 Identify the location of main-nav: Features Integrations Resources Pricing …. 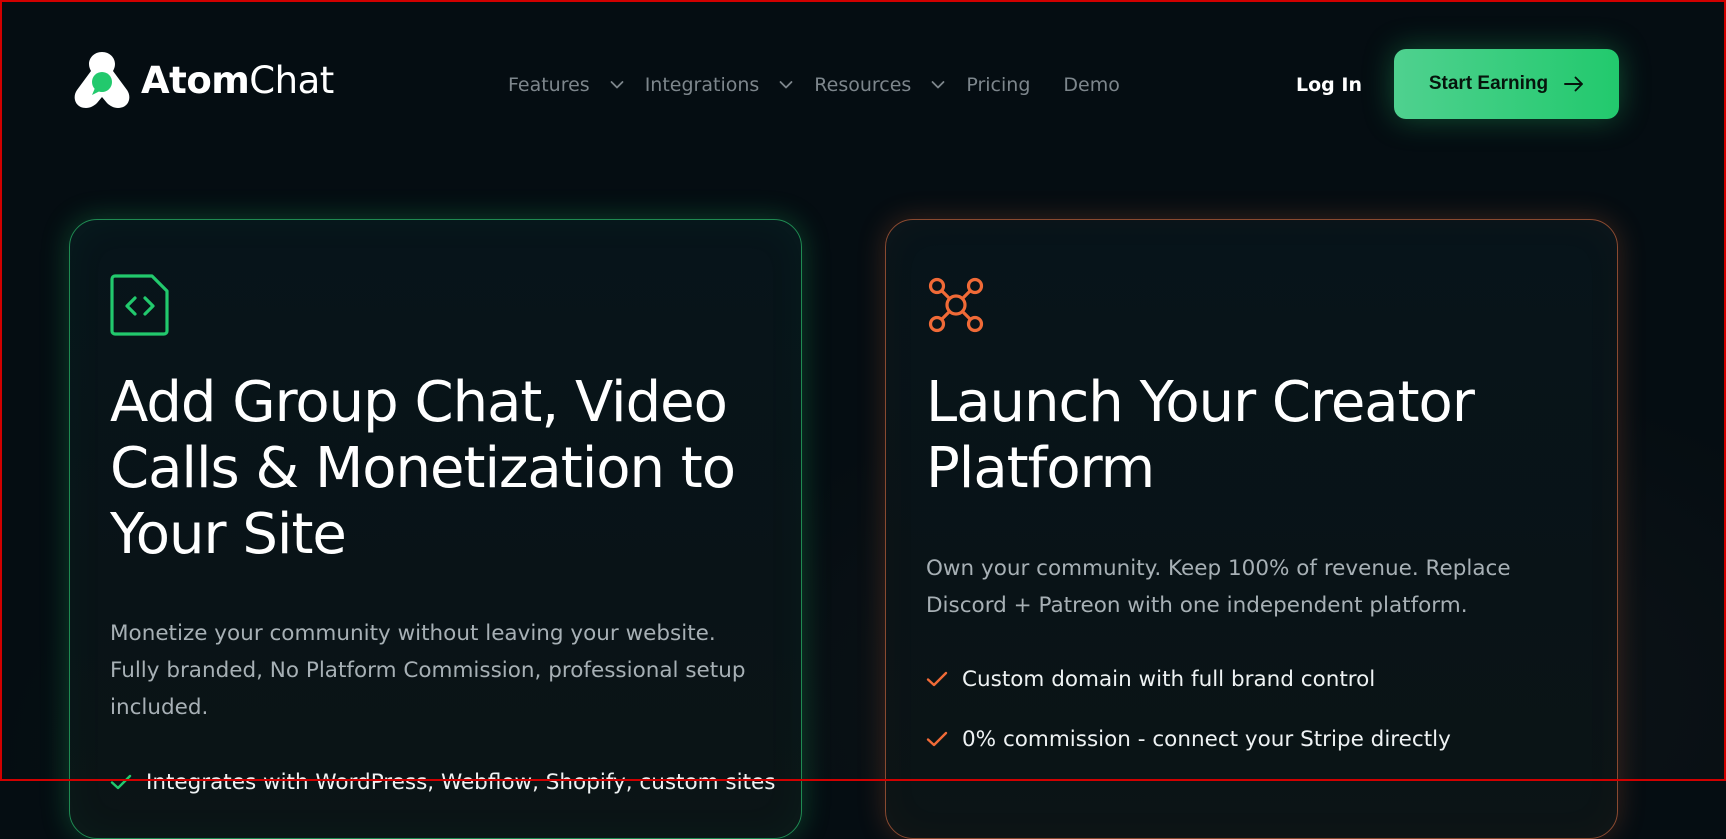
(814, 85).